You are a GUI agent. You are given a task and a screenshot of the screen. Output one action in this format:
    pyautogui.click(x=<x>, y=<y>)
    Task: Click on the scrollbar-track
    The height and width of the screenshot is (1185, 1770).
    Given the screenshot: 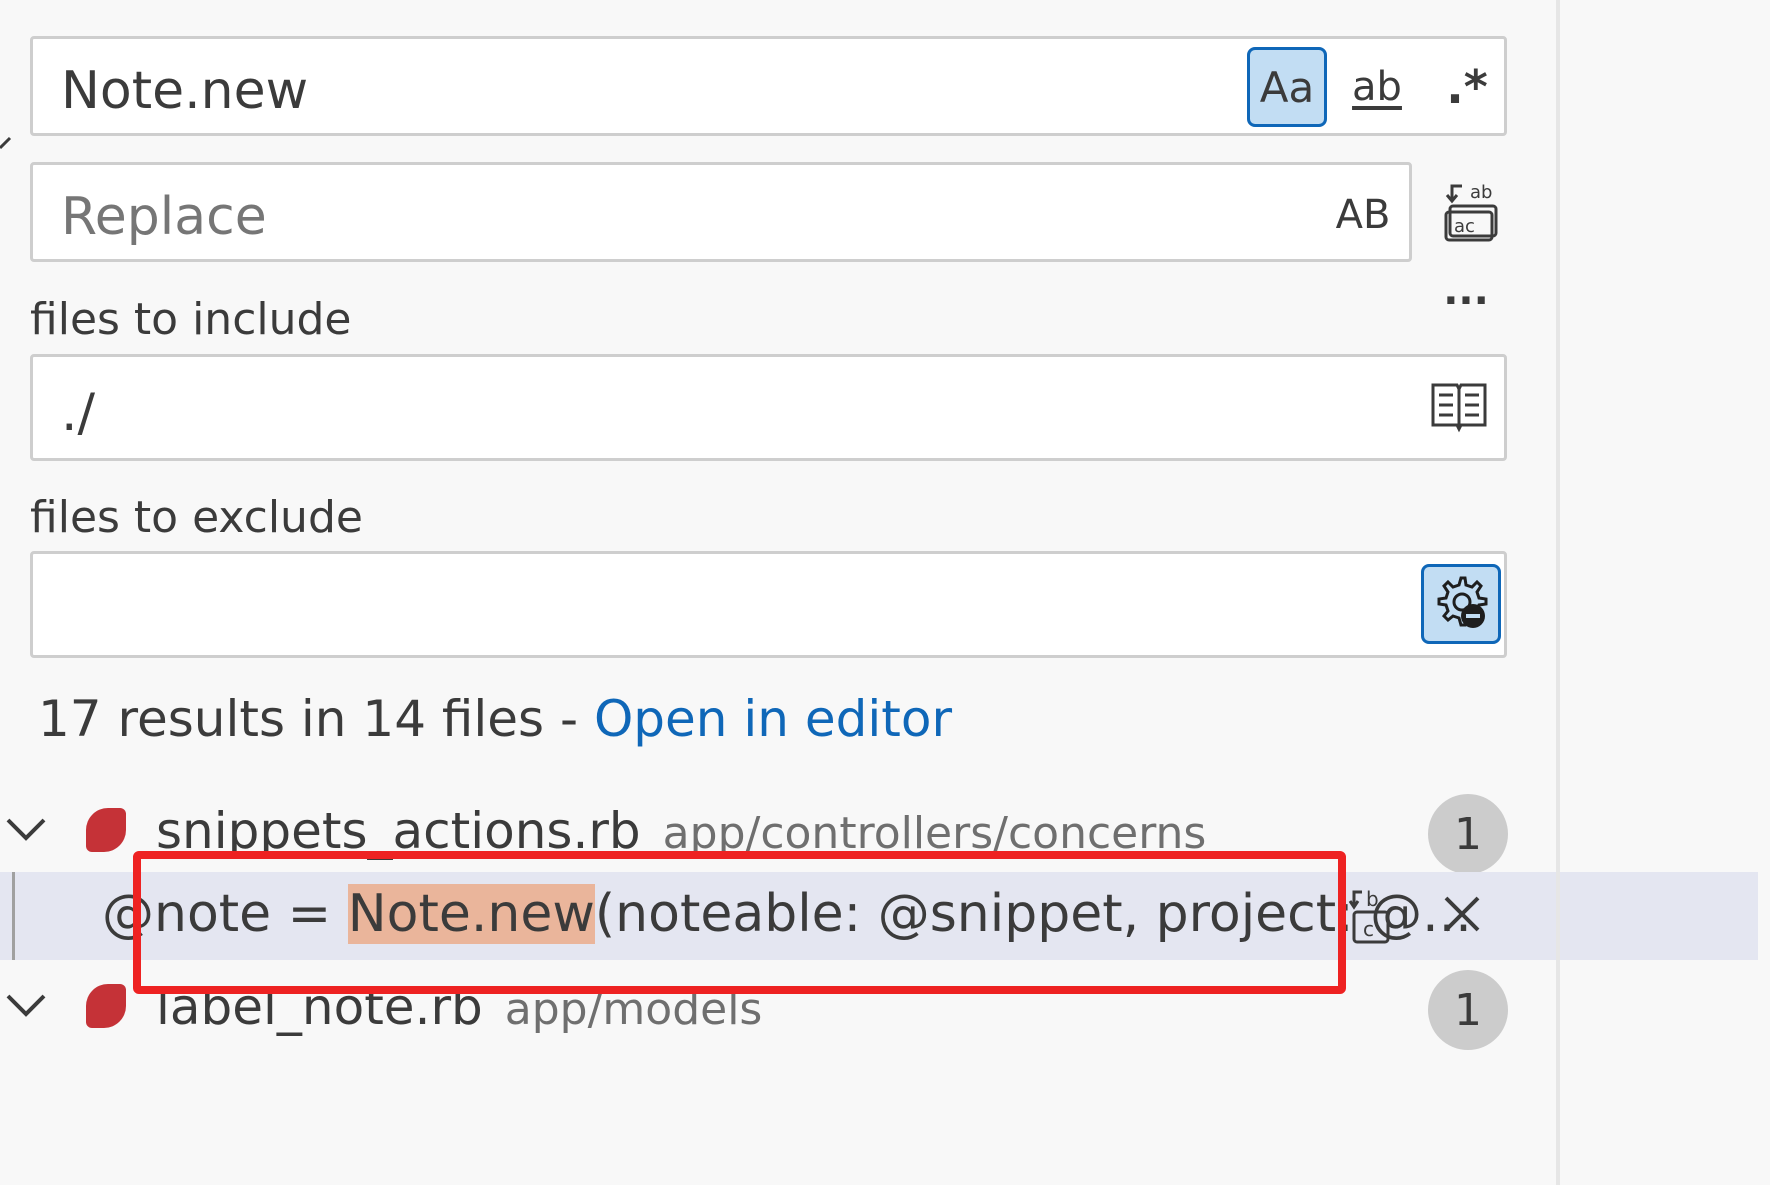 What is the action you would take?
    pyautogui.click(x=1558, y=592)
    